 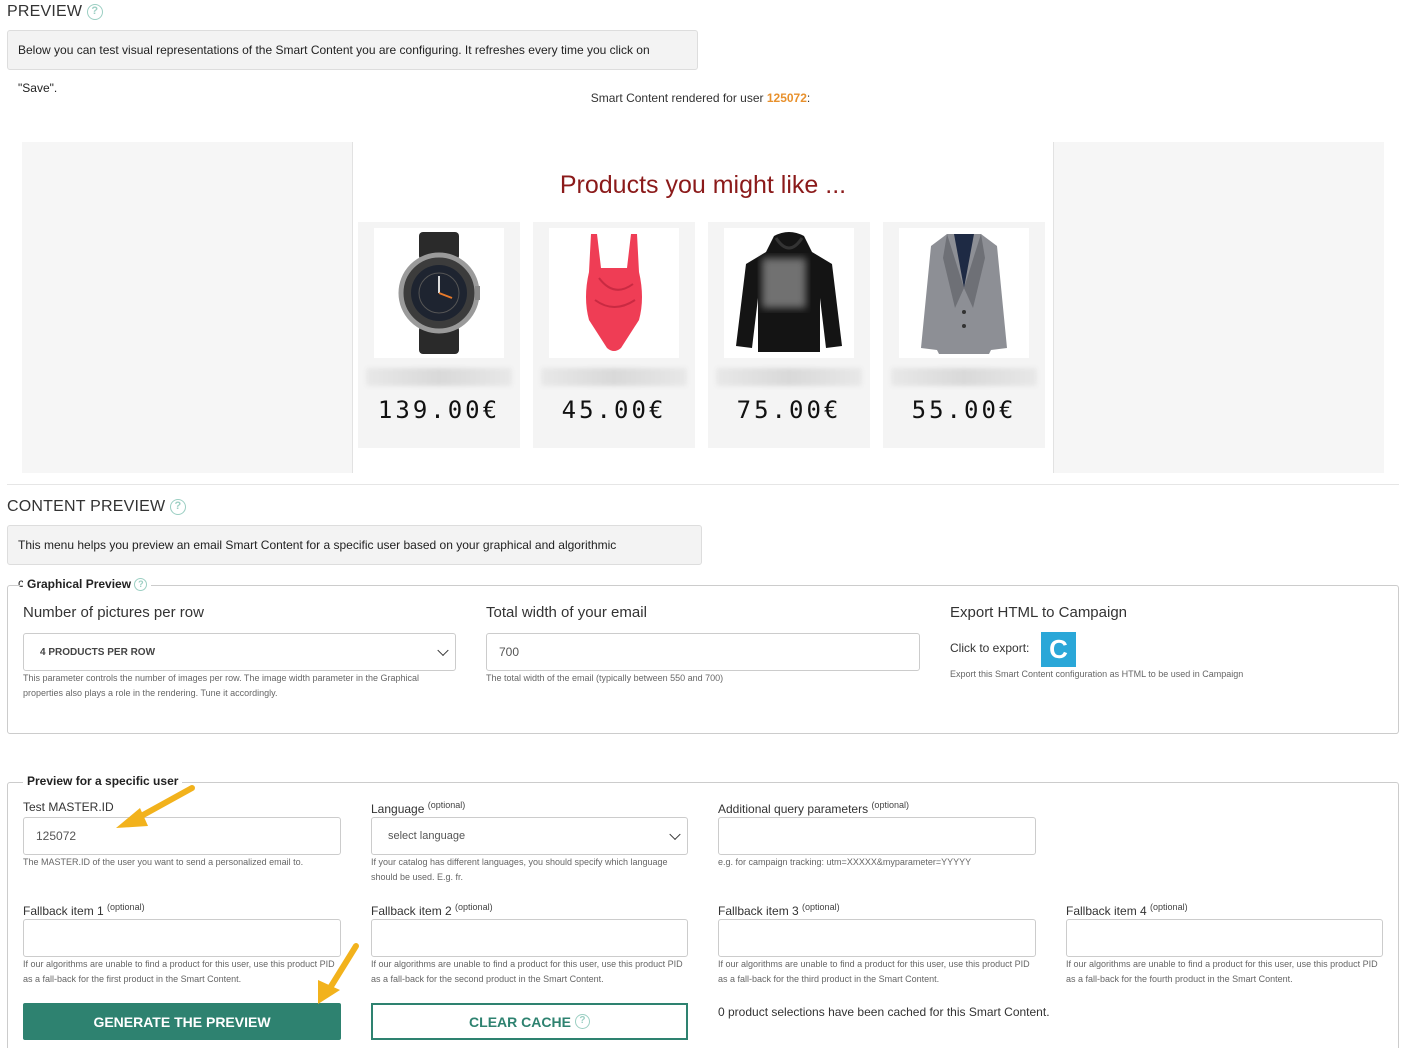 I want to click on email-width-label: Total width of your email, so click(x=566, y=612).